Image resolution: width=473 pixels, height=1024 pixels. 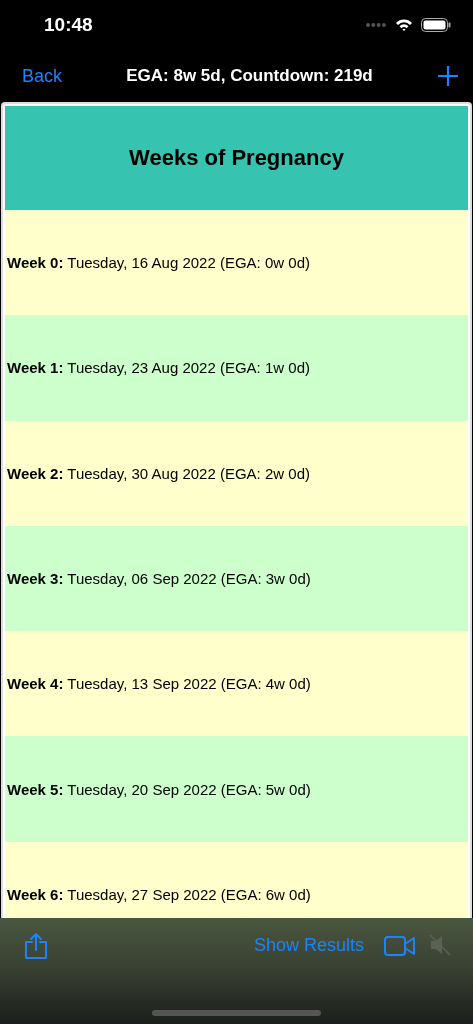 What do you see at coordinates (404, 25) in the screenshot?
I see `wifi-icon` at bounding box center [404, 25].